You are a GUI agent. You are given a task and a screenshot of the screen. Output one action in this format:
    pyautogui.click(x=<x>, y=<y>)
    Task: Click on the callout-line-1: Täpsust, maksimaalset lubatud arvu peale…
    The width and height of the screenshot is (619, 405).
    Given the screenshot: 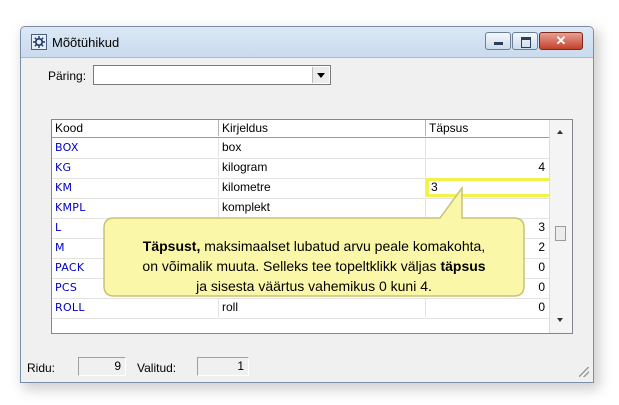 What is the action you would take?
    pyautogui.click(x=314, y=246)
    